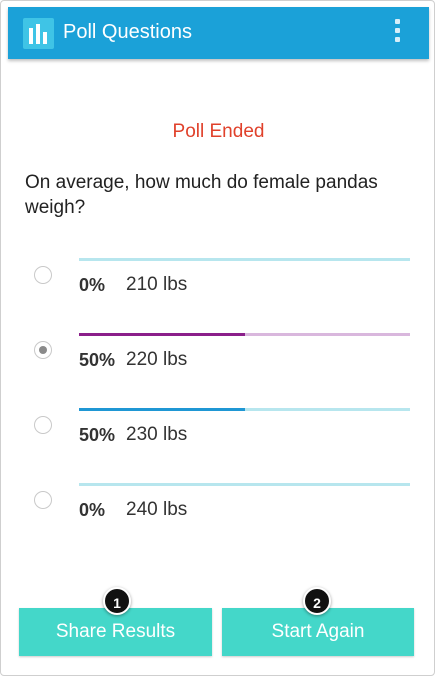  I want to click on bar-chart-icon, so click(38, 33).